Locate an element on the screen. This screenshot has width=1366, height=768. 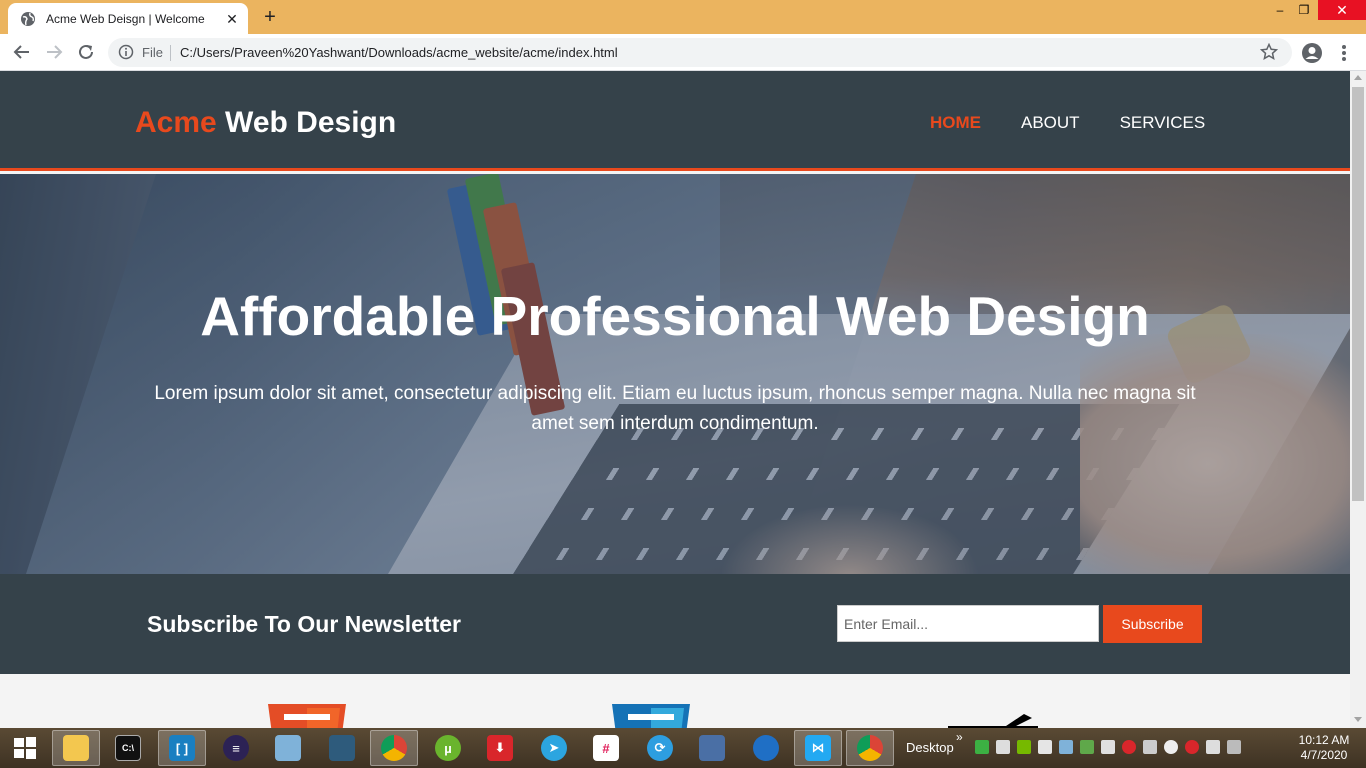
boxes-section is located at coordinates (675, 701).